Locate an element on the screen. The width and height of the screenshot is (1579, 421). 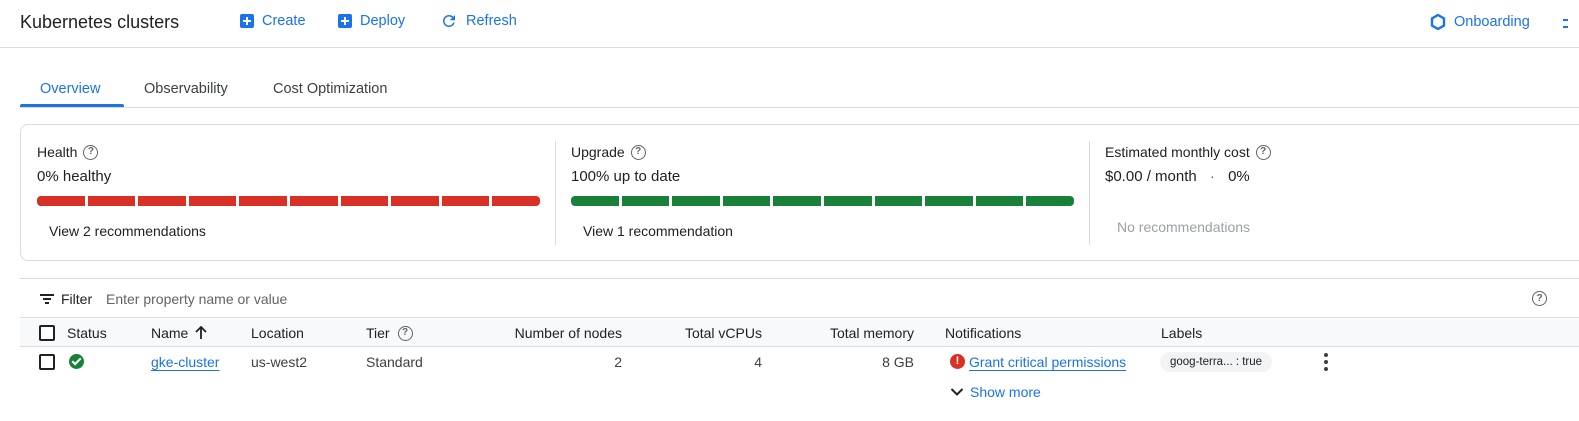
grant-permissions-link: Grant critical permissions is located at coordinates (1047, 362).